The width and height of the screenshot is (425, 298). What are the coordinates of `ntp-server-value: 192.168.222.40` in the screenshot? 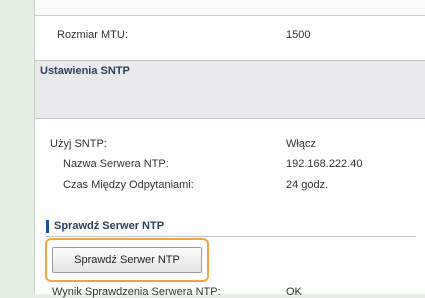 It's located at (324, 164).